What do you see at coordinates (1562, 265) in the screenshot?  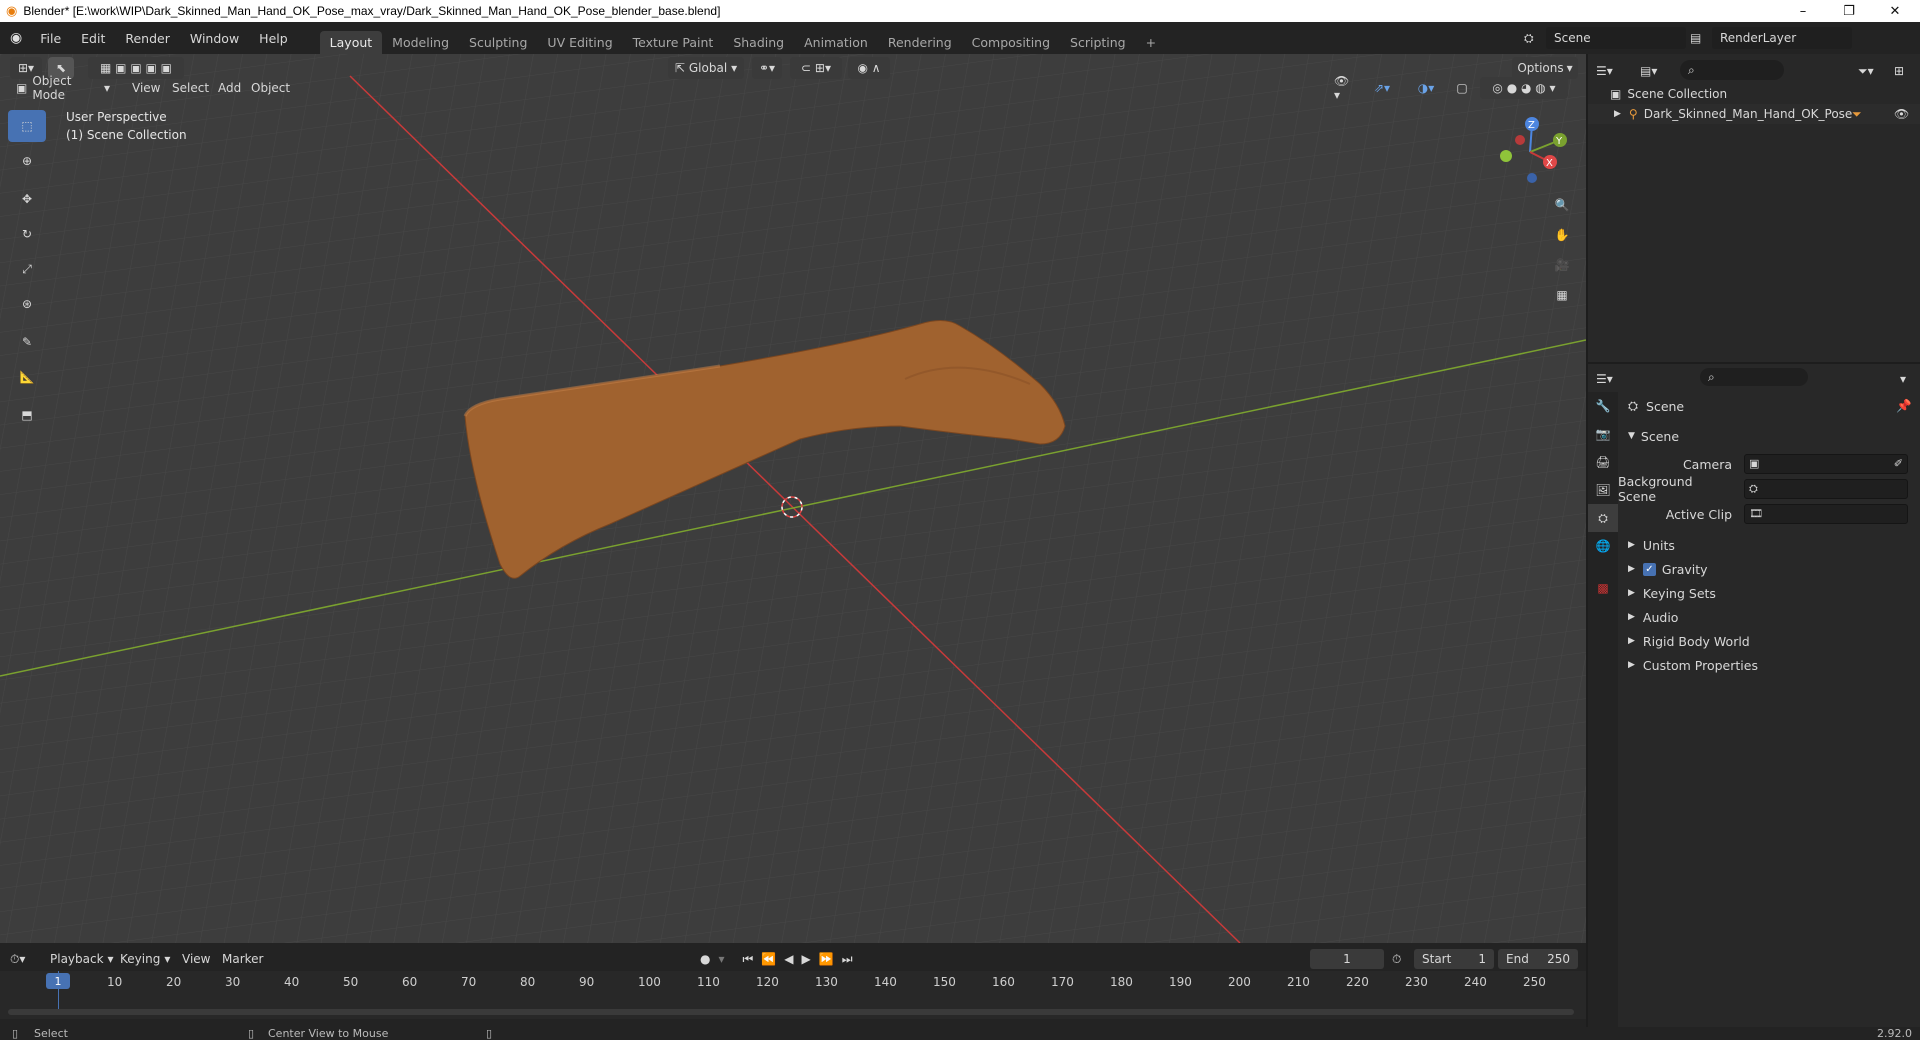 I see `camera-view-icon: 🎥` at bounding box center [1562, 265].